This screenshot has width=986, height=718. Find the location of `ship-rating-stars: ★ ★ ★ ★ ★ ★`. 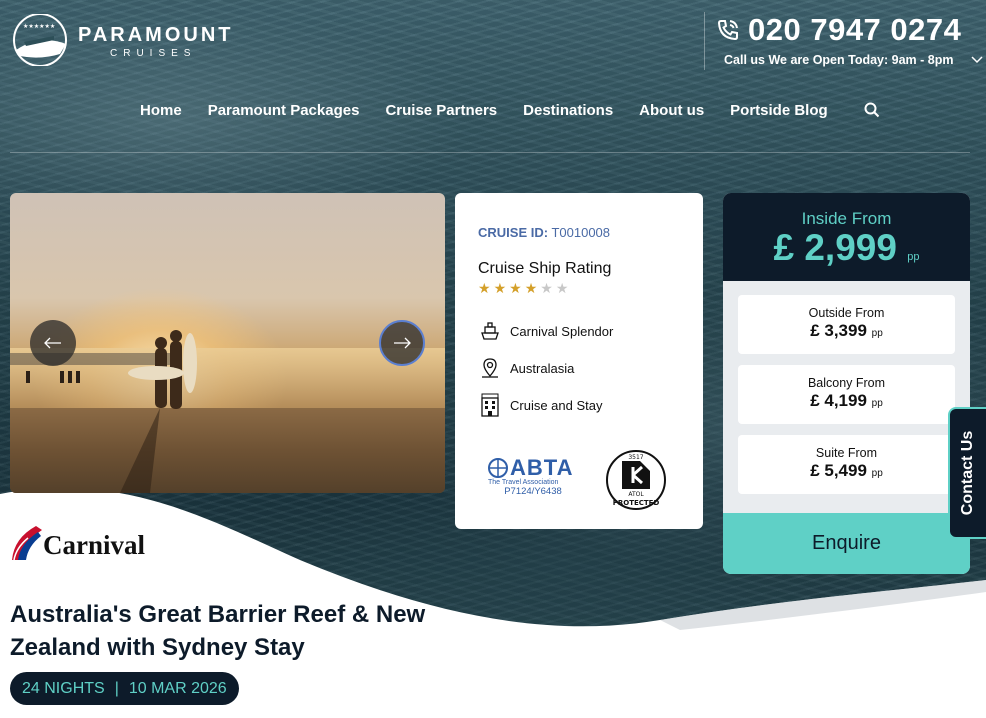

ship-rating-stars: ★ ★ ★ ★ ★ ★ is located at coordinates (523, 288).